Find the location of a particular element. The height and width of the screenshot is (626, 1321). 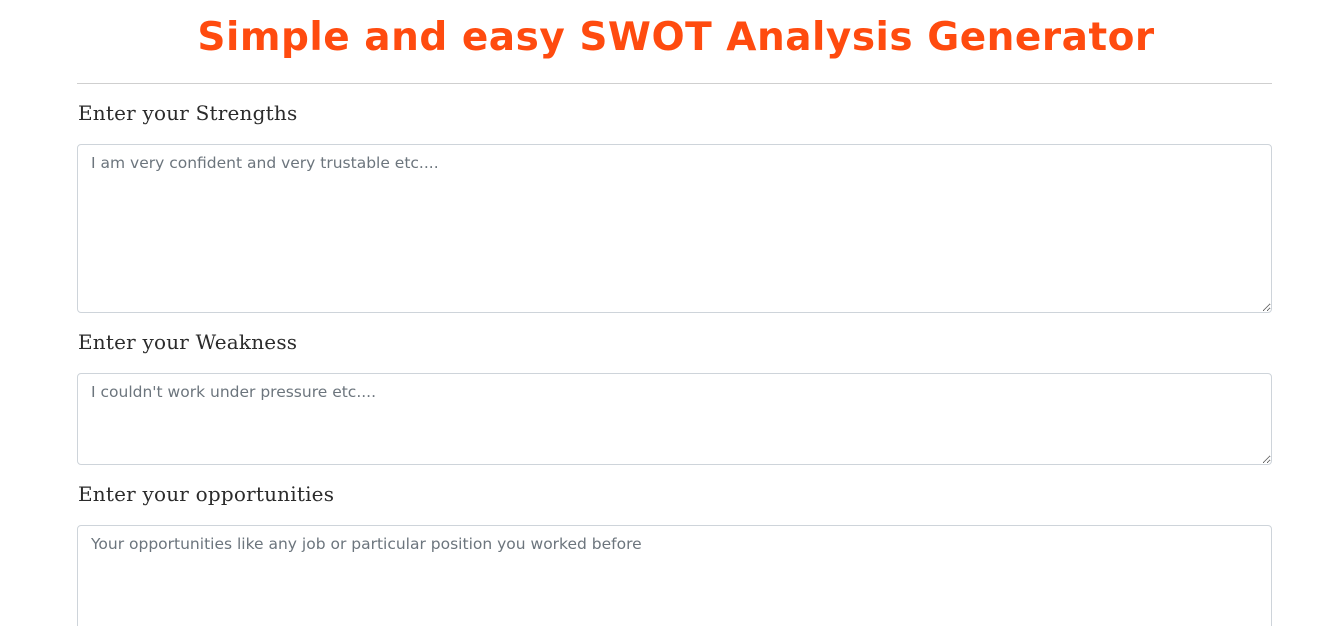

page-title: Simple and easy SWOT Analysis Generator is located at coordinates (676, 37).